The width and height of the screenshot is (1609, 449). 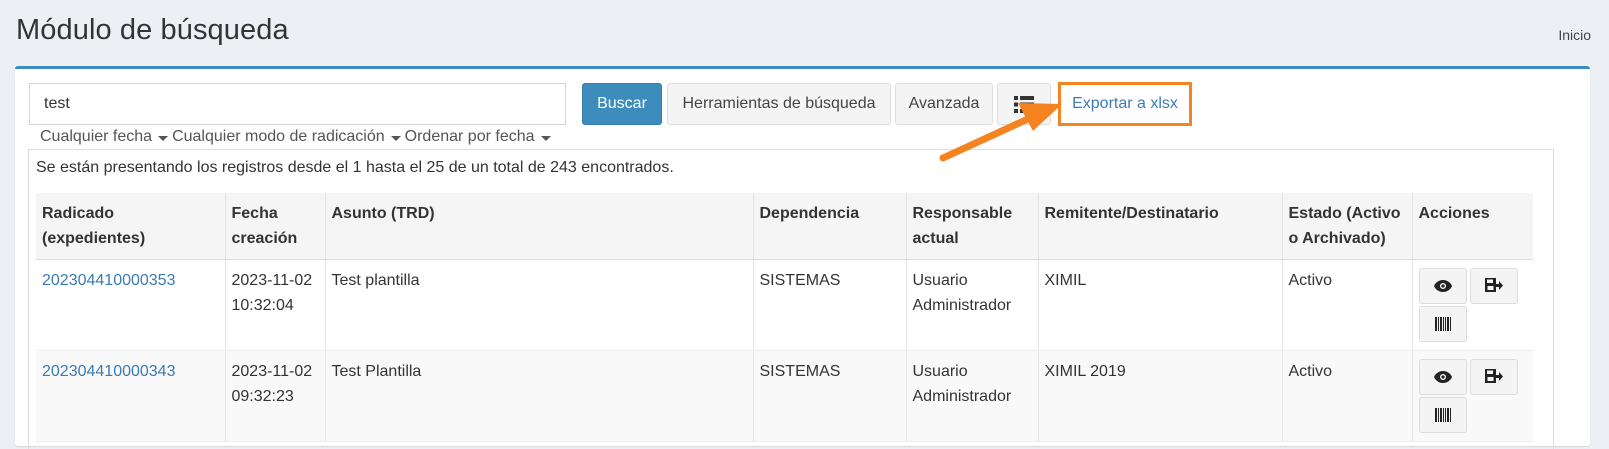 What do you see at coordinates (944, 104) in the screenshot?
I see `advanced-search-button: Avanzada` at bounding box center [944, 104].